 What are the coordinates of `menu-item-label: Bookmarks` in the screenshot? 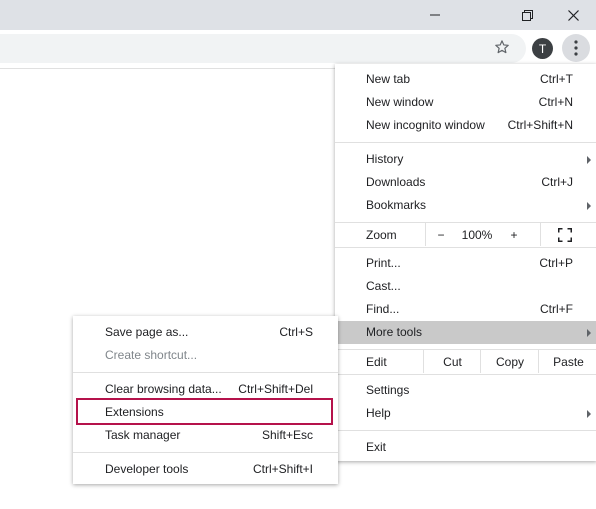 It's located at (396, 205).